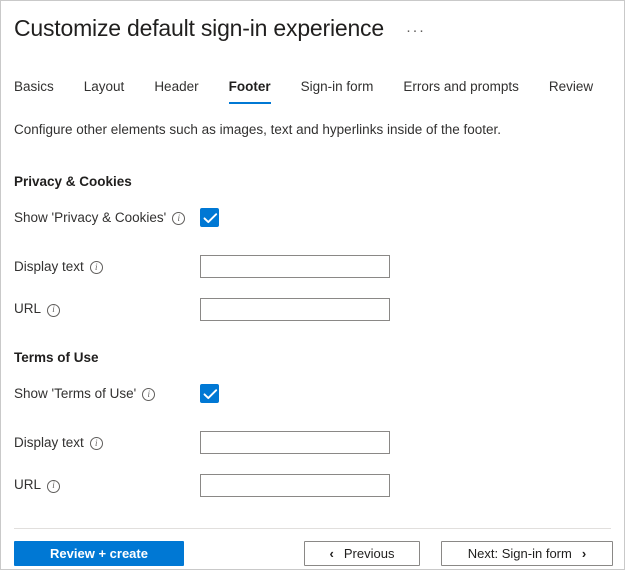 This screenshot has width=625, height=570. What do you see at coordinates (295, 266) in the screenshot?
I see `input-privacy-display-text` at bounding box center [295, 266].